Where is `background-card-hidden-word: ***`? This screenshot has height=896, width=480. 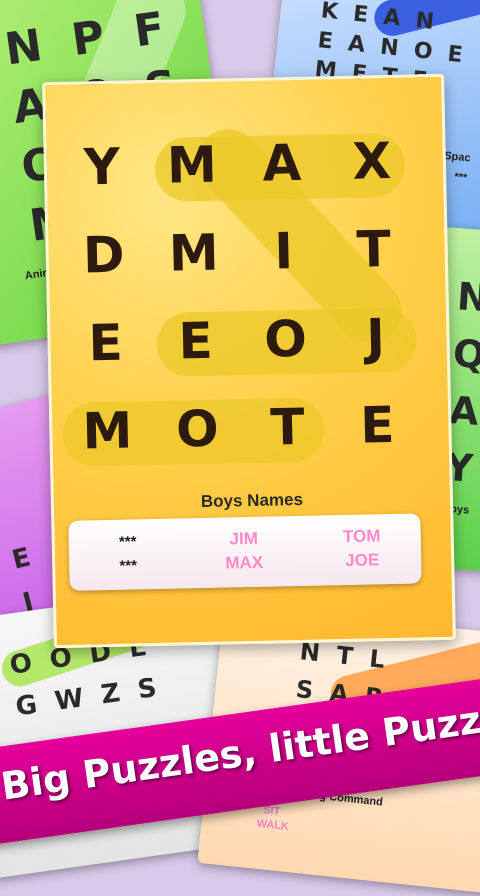 background-card-hidden-word: *** is located at coordinates (460, 178).